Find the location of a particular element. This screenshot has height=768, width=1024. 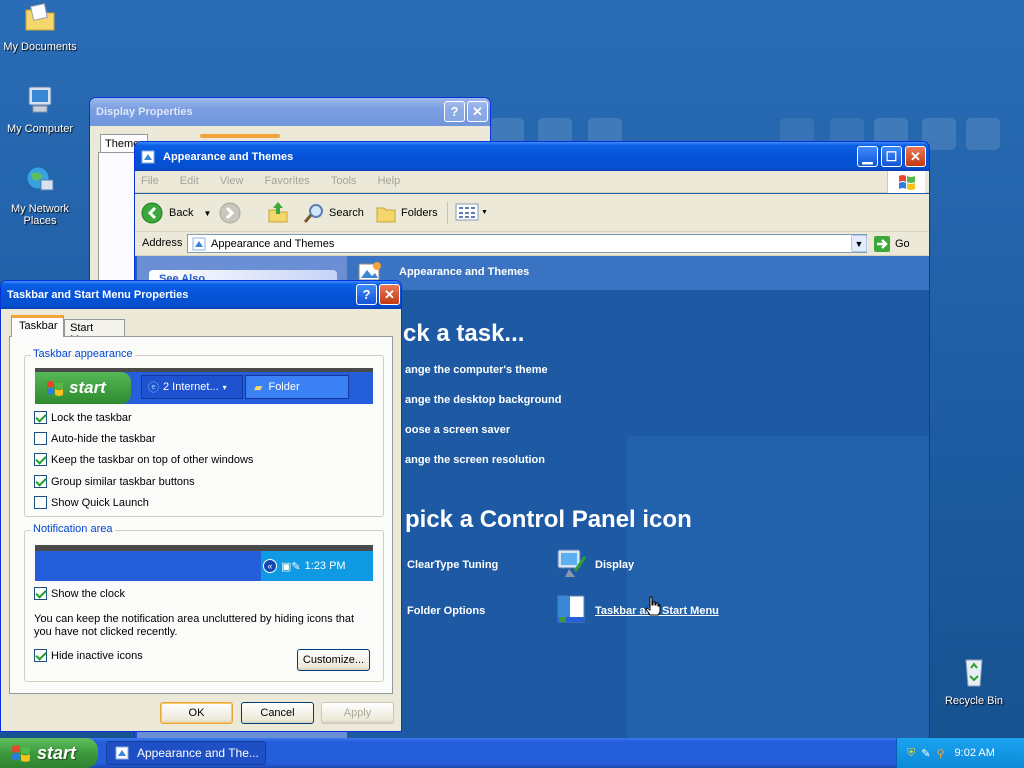

toolbar-separator is located at coordinates (447, 213).